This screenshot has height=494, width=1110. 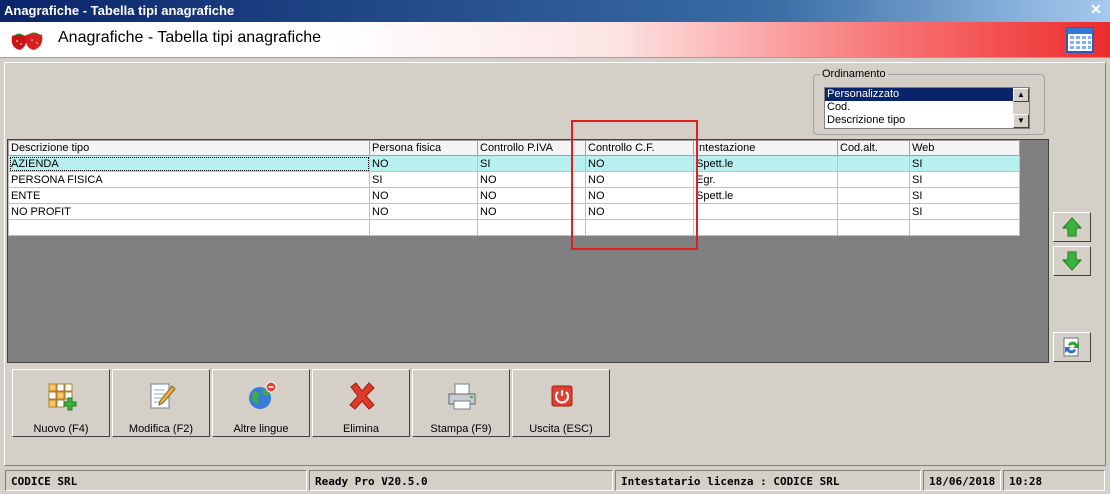 What do you see at coordinates (962, 480) in the screenshot?
I see `status-date: 18/06/2018` at bounding box center [962, 480].